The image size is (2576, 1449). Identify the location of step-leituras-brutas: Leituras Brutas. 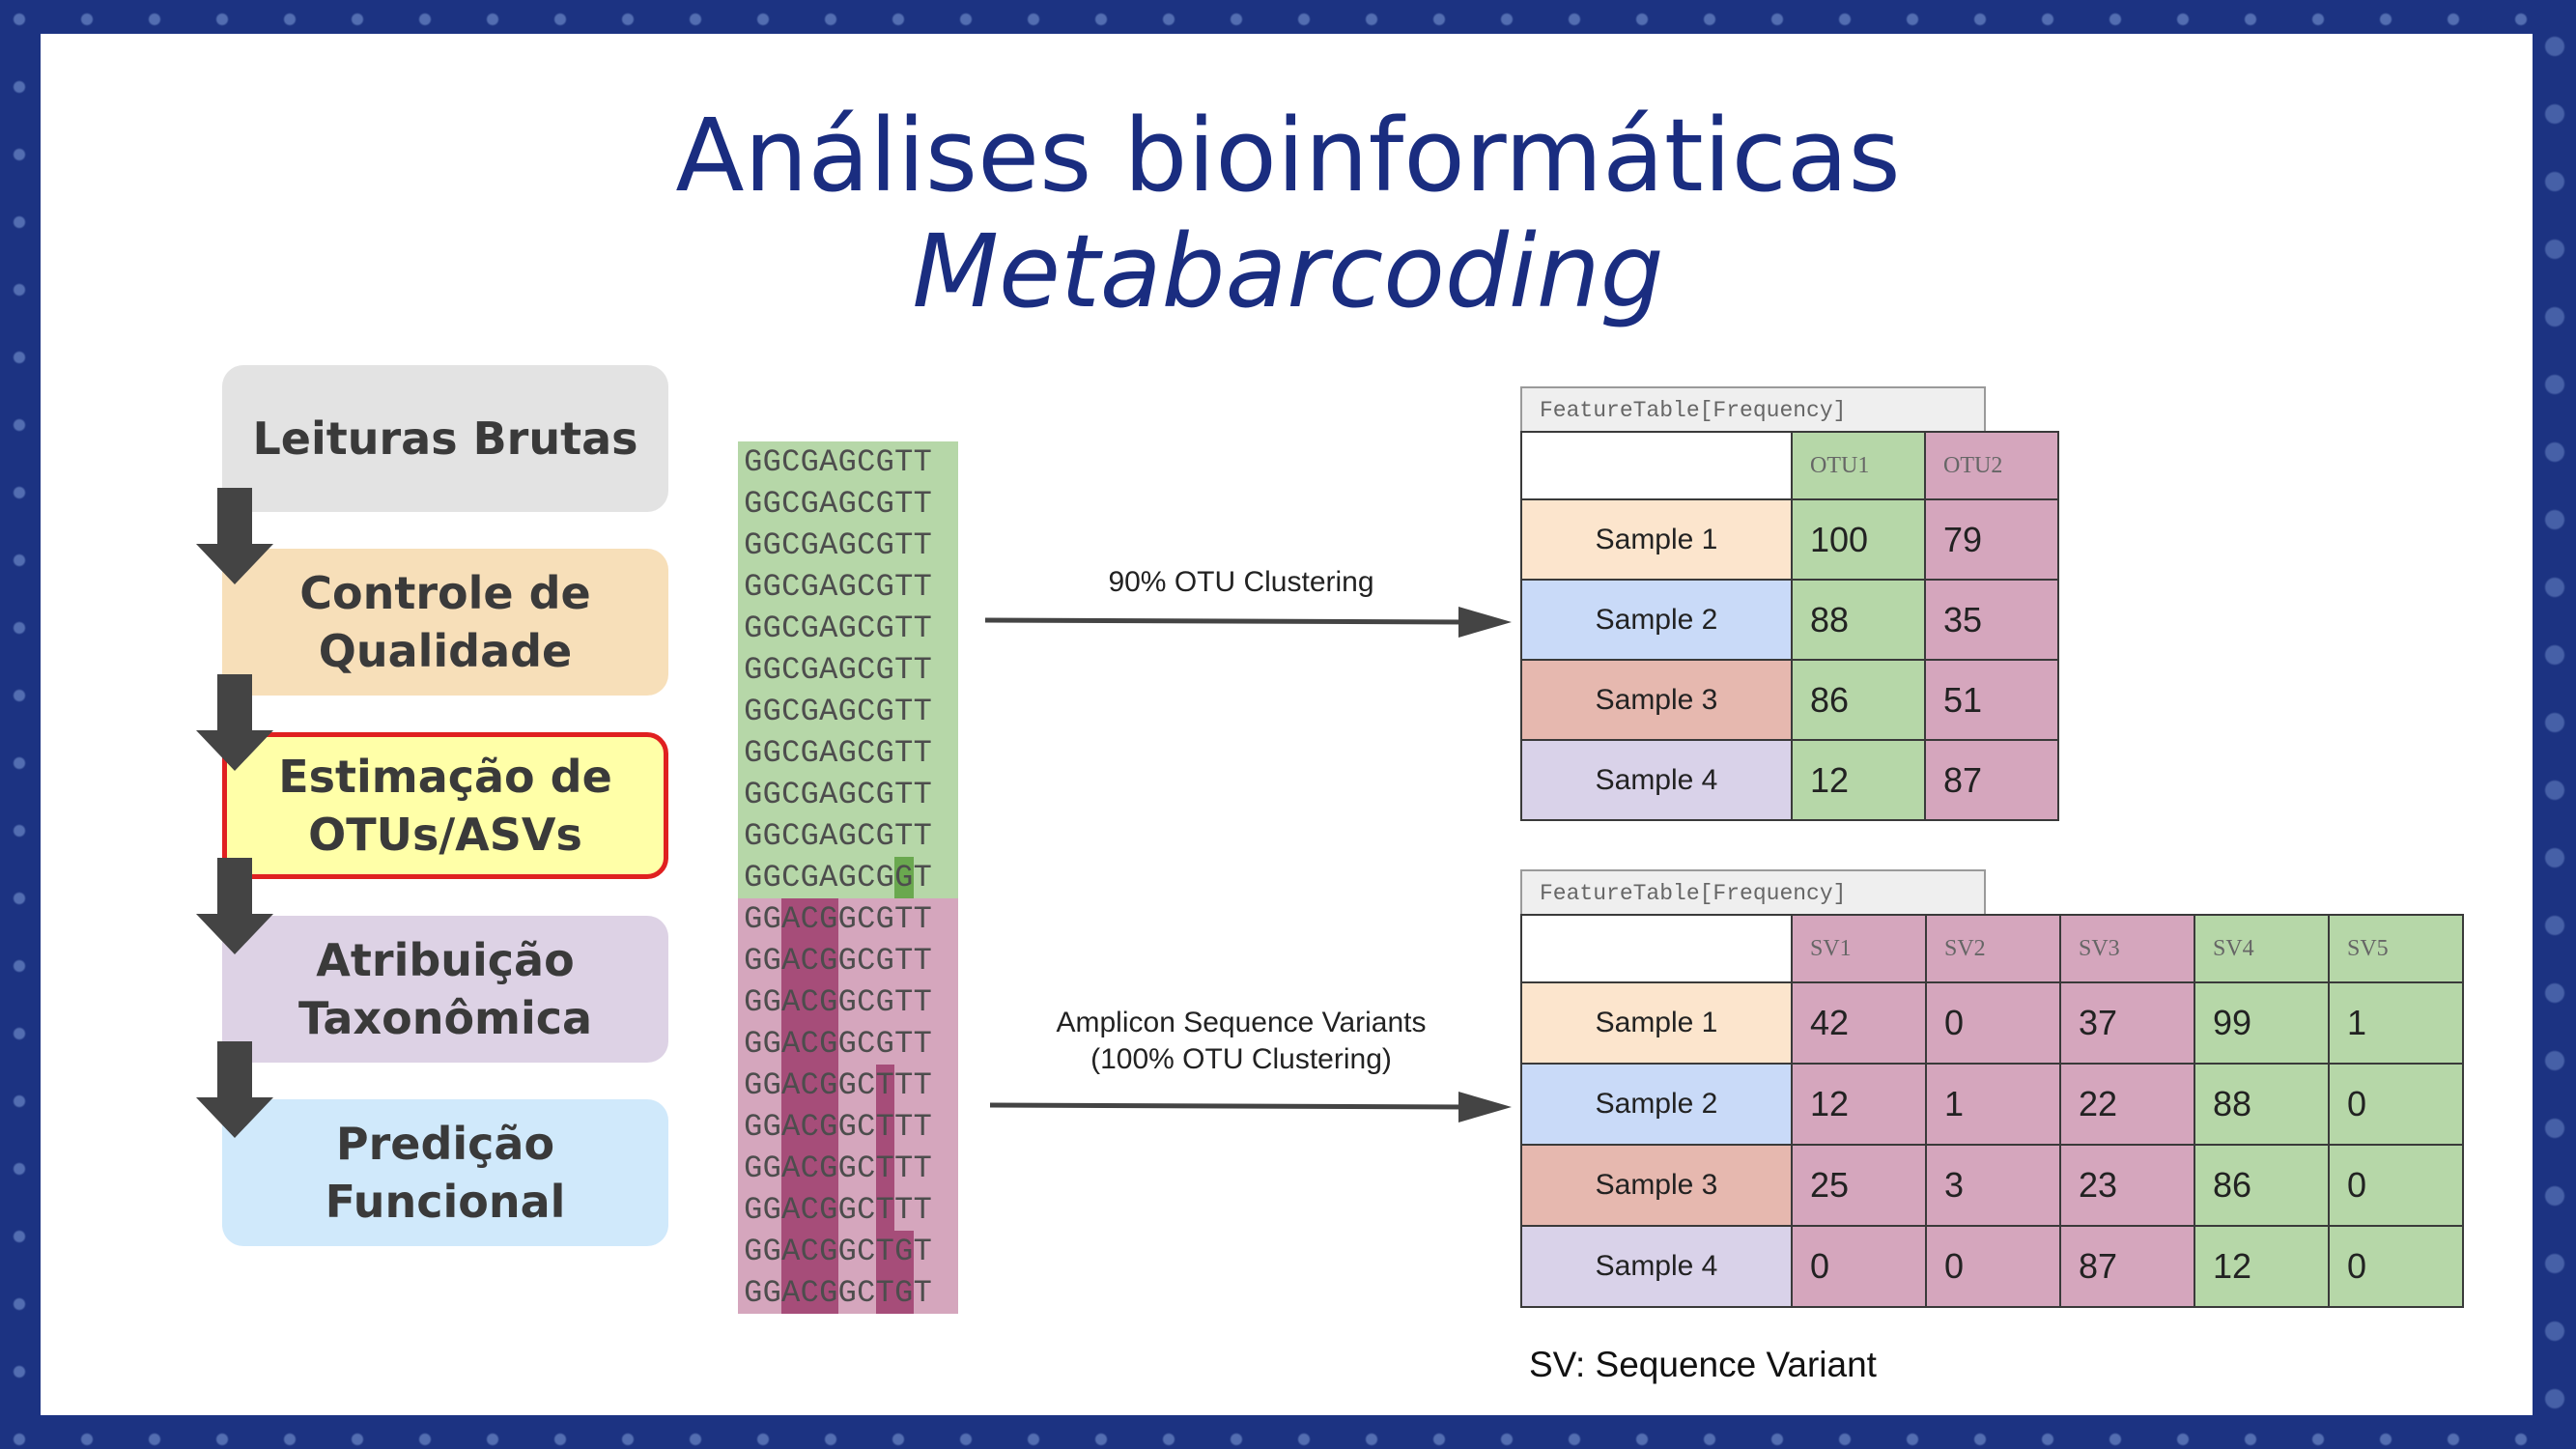
(445, 438).